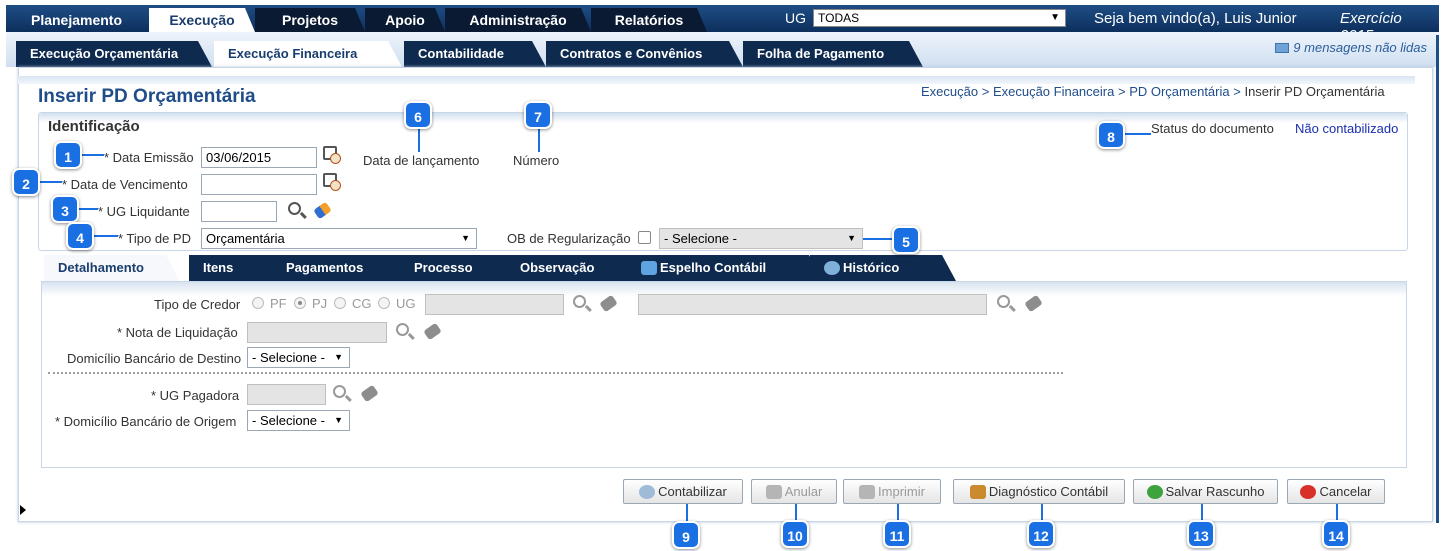 This screenshot has height=551, width=1451. What do you see at coordinates (258, 303) in the screenshot?
I see `radio-pf` at bounding box center [258, 303].